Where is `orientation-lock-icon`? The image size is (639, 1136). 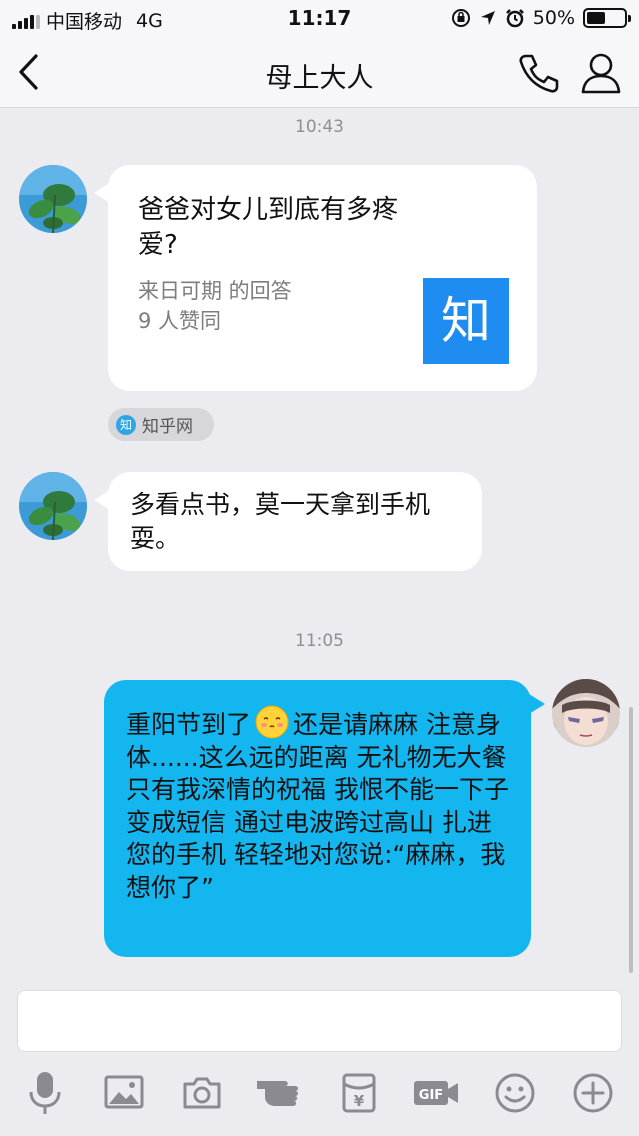 orientation-lock-icon is located at coordinates (460, 18).